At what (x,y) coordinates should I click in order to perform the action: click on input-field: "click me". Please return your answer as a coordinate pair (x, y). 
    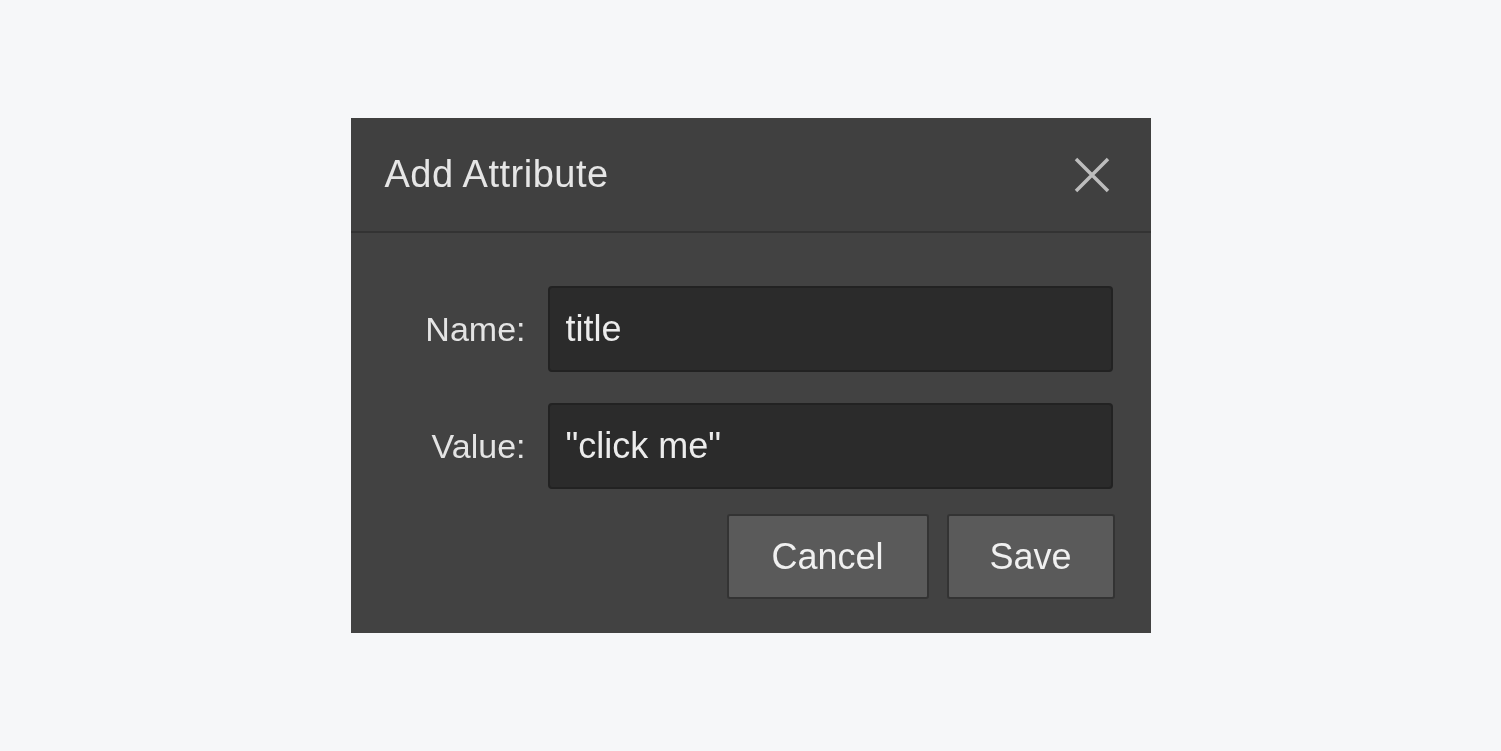
    Looking at the image, I should click on (830, 446).